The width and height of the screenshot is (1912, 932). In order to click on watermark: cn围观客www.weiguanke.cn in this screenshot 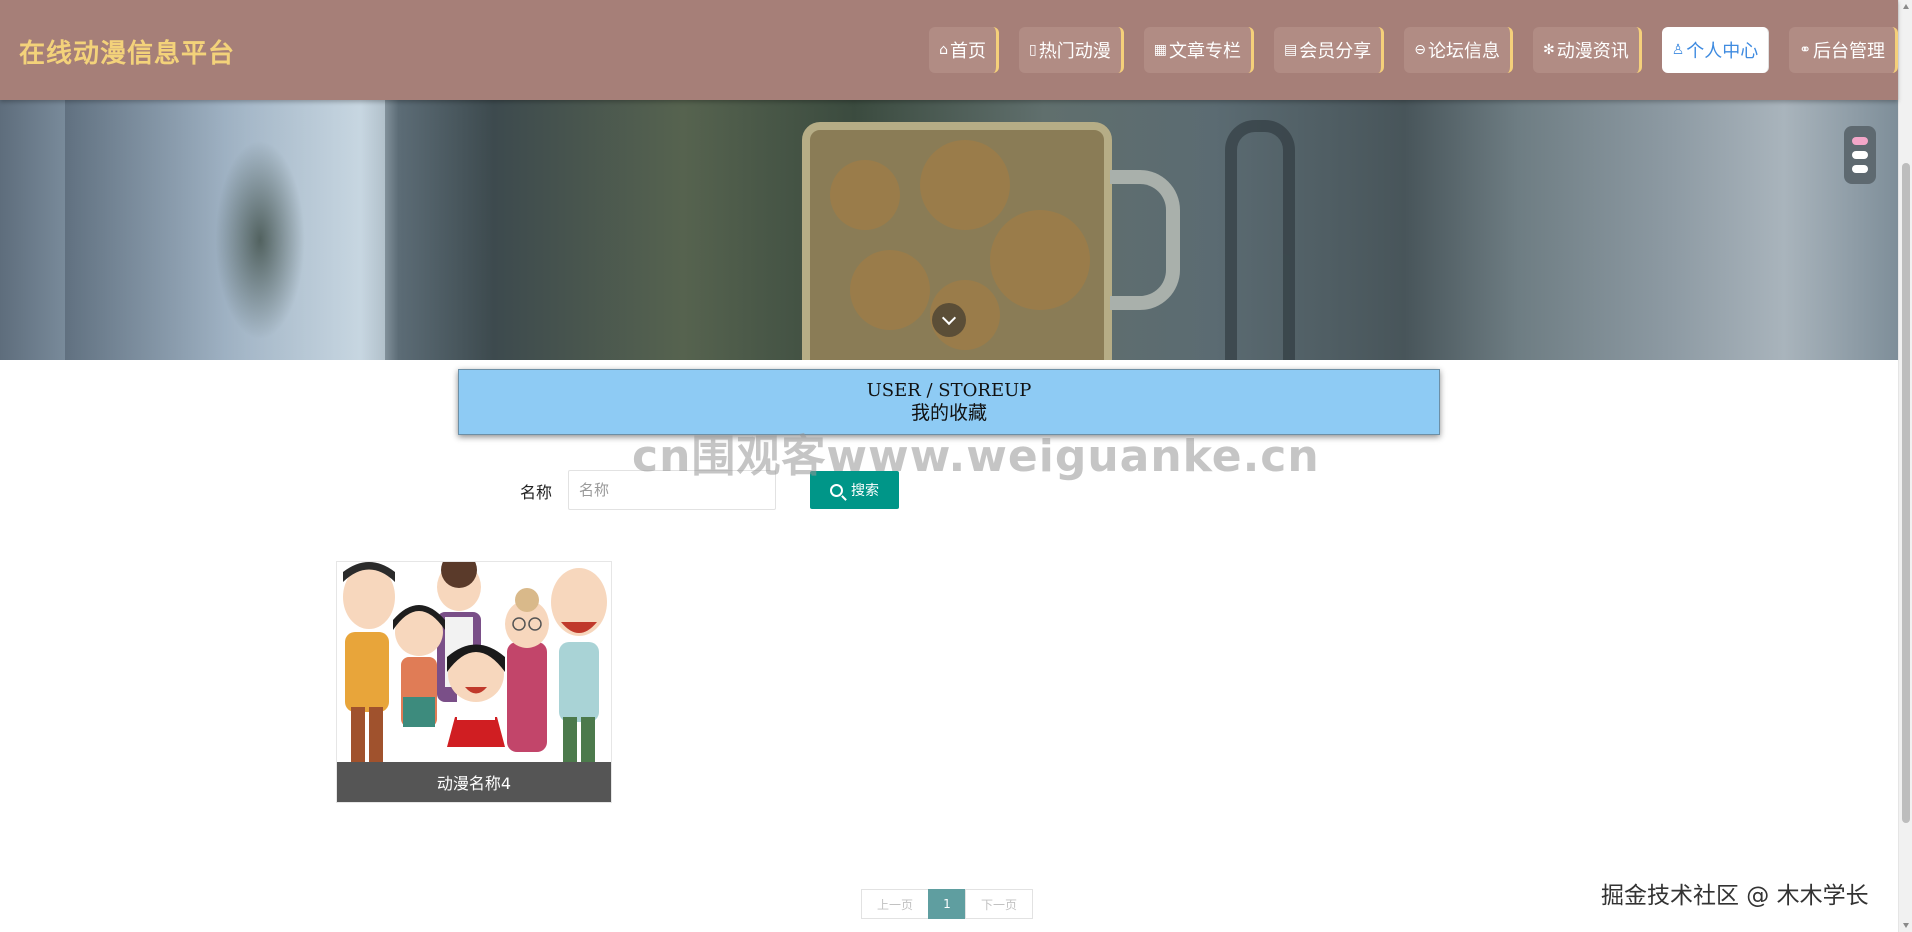, I will do `click(976, 456)`.